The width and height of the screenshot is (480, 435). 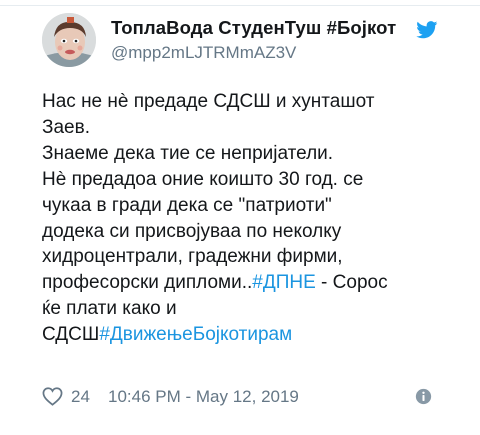 What do you see at coordinates (203, 53) in the screenshot?
I see `author-handle: @mpp2mLJTRMmAZ3V` at bounding box center [203, 53].